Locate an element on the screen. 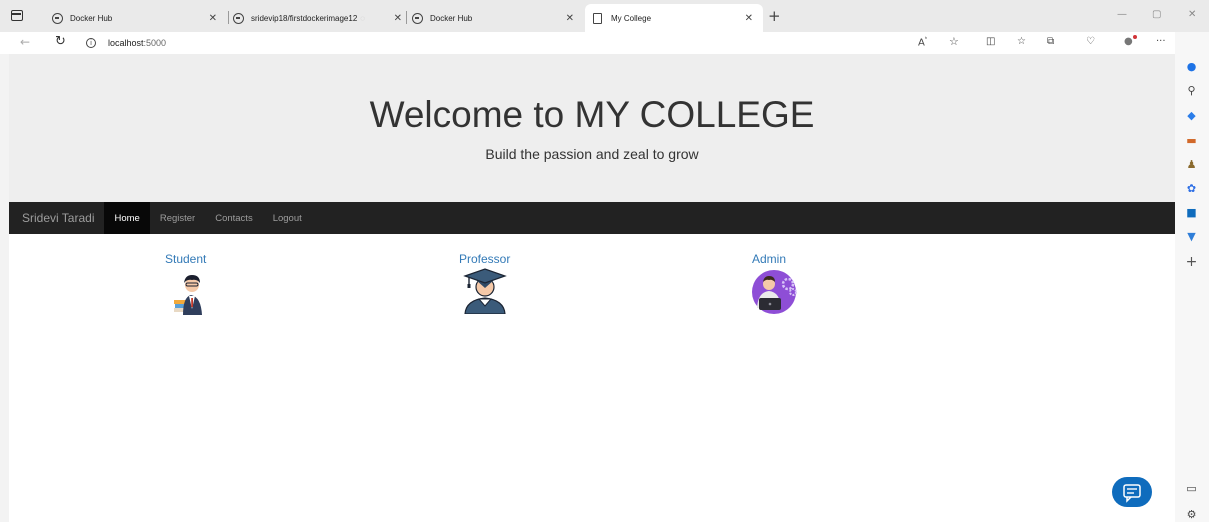 This screenshot has width=1209, height=522. admin-avatar-icon is located at coordinates (778, 292).